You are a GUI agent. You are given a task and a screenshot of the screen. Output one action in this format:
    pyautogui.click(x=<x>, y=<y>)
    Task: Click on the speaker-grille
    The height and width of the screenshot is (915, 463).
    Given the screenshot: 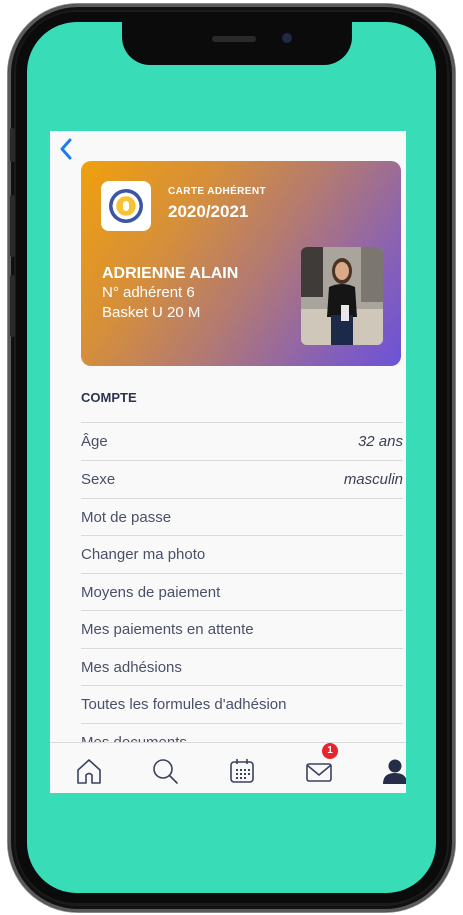 What is the action you would take?
    pyautogui.click(x=234, y=39)
    